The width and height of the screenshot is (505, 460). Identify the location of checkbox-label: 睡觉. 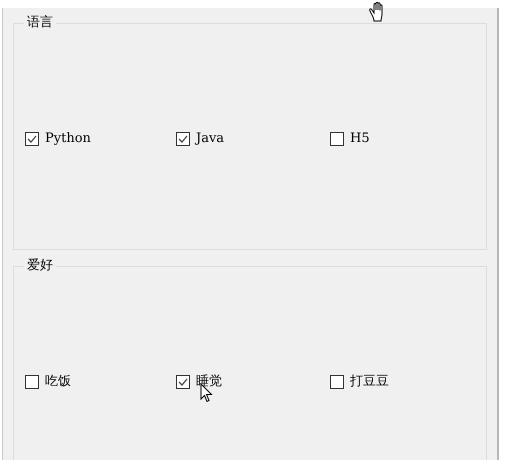
(209, 382).